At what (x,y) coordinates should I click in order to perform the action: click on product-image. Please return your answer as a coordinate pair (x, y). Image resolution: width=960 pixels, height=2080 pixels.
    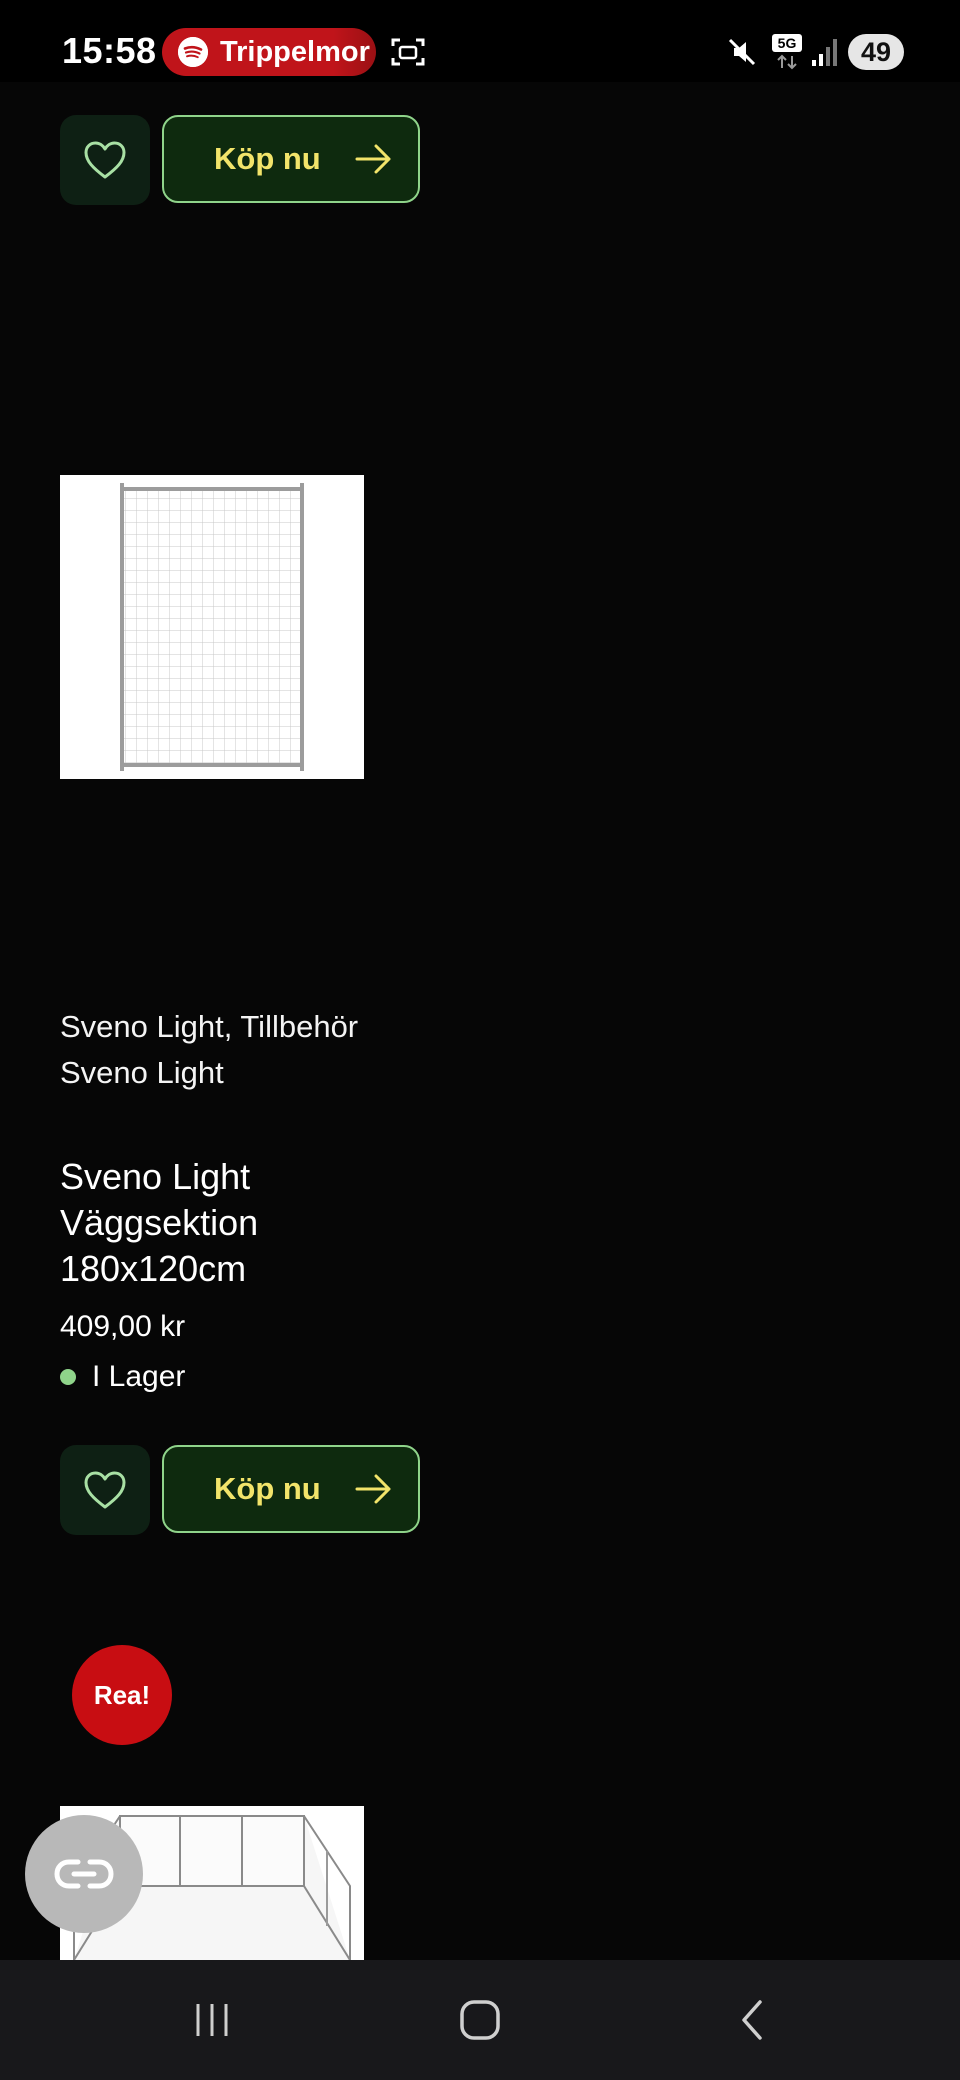
    Looking at the image, I should click on (212, 627).